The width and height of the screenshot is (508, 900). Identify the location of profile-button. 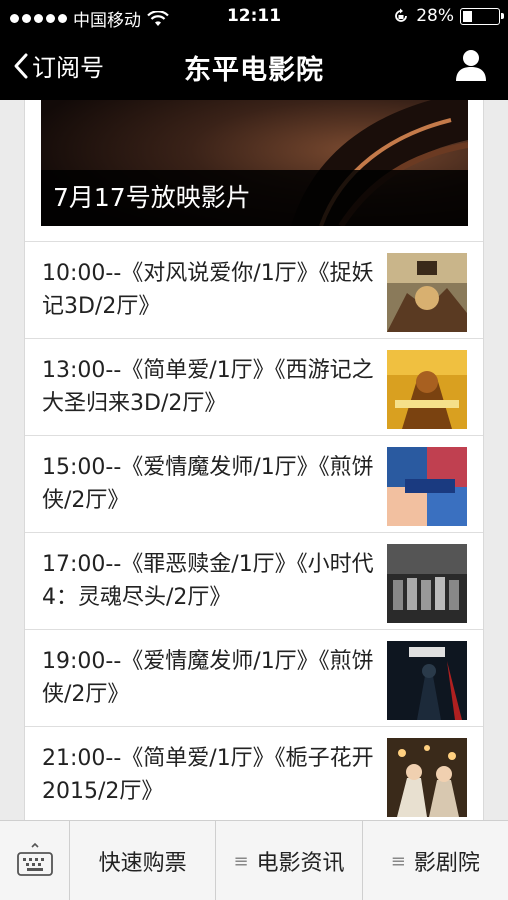
(471, 65).